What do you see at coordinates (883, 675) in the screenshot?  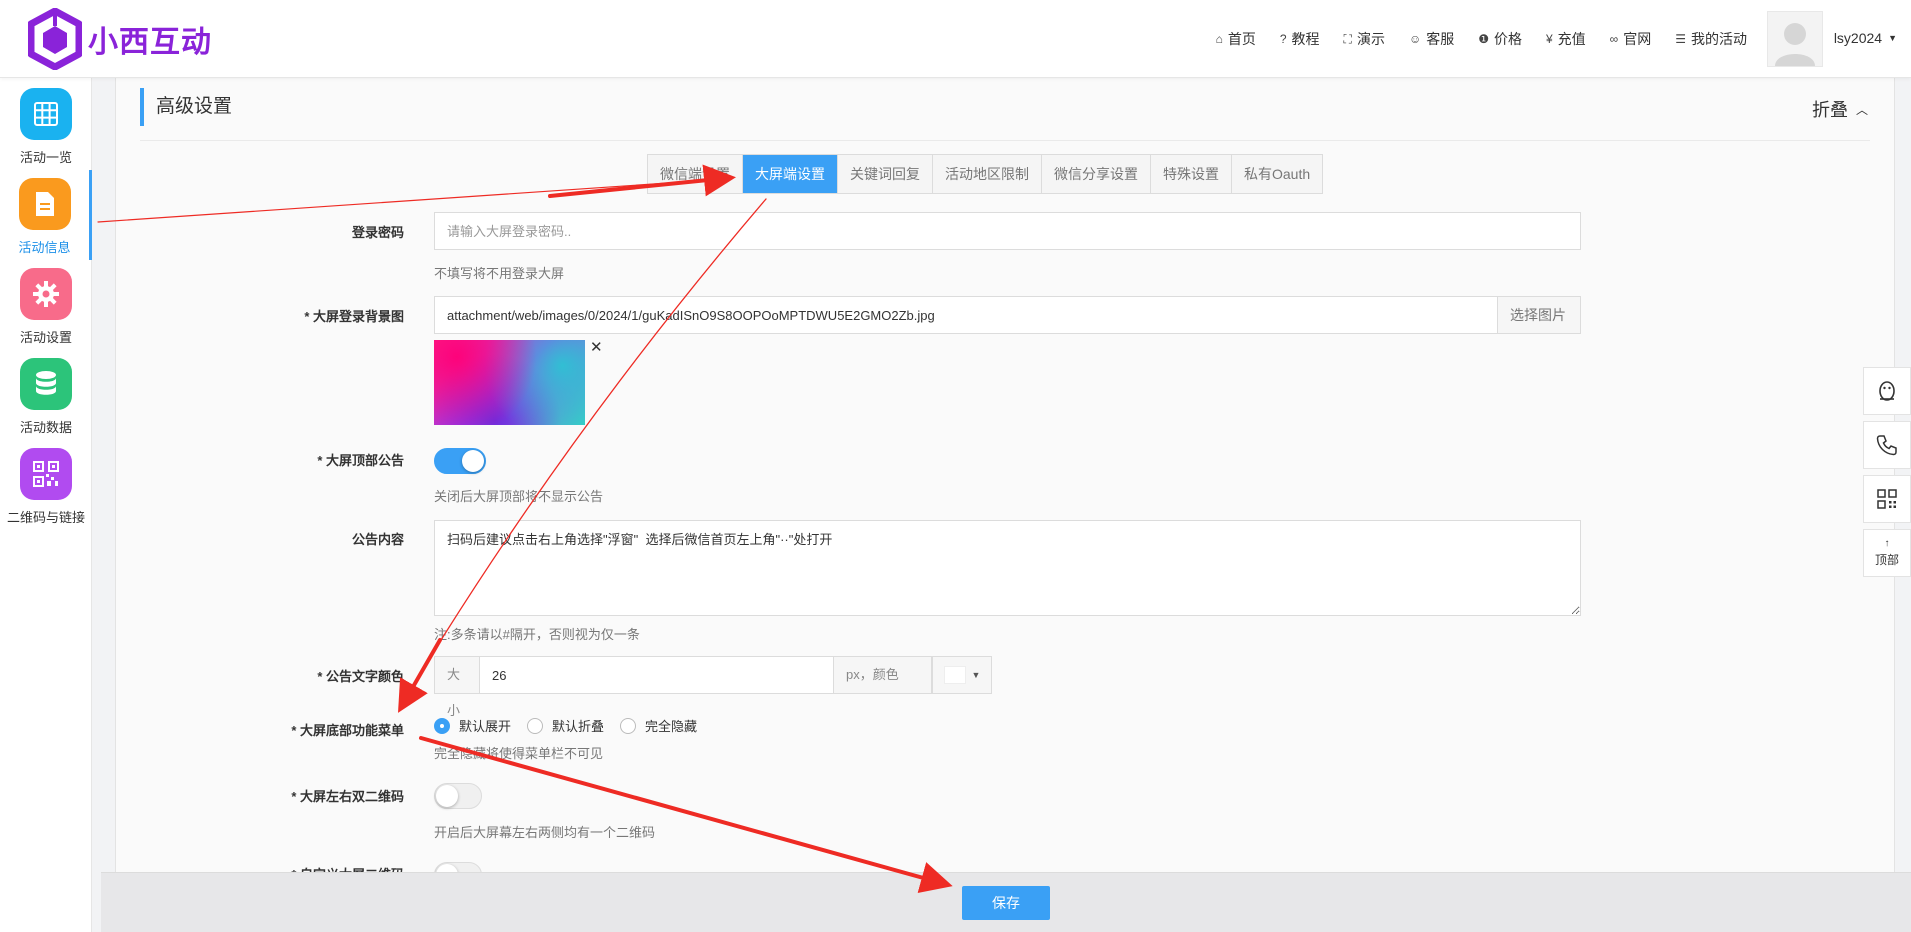 I see `unit-addon: px，颜色` at bounding box center [883, 675].